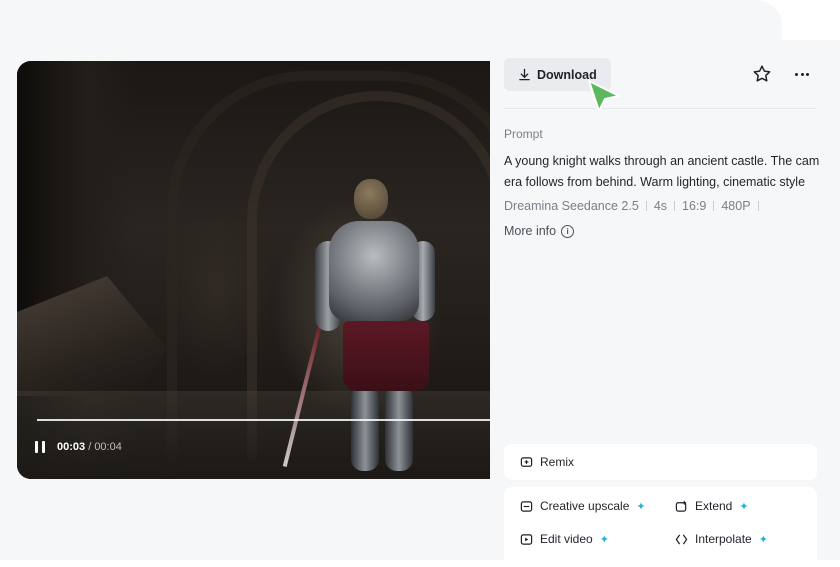  What do you see at coordinates (571, 206) in the screenshot?
I see `meta-model: Dreamina Seedance 2.5` at bounding box center [571, 206].